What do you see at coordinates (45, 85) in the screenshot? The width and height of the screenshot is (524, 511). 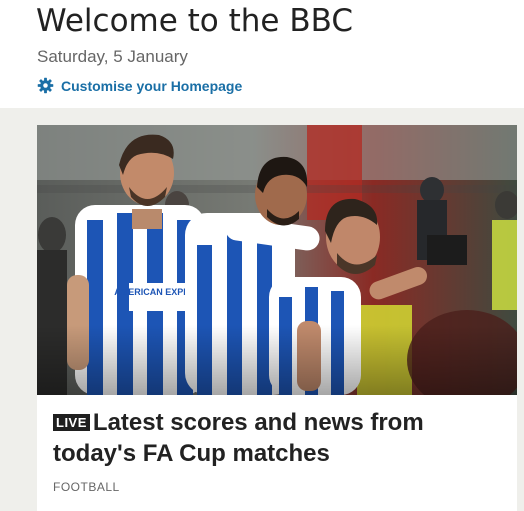 I see `gear-icon` at bounding box center [45, 85].